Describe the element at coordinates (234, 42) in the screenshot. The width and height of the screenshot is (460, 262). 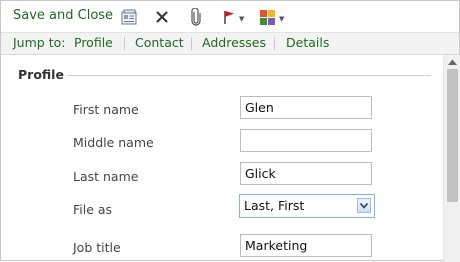
I see `jump-link-addresses: Addresses` at that location.